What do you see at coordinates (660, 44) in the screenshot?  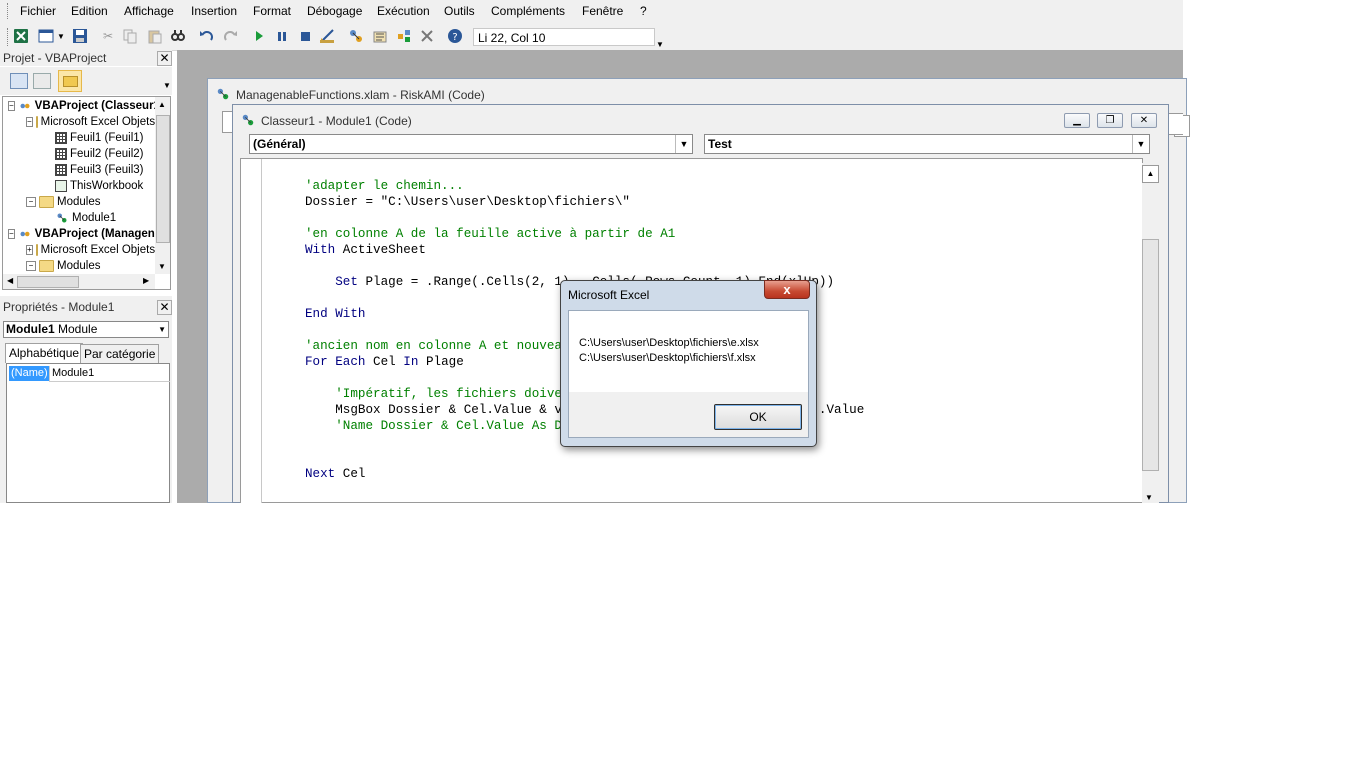 I see `toolbar-options-icon: ▼` at bounding box center [660, 44].